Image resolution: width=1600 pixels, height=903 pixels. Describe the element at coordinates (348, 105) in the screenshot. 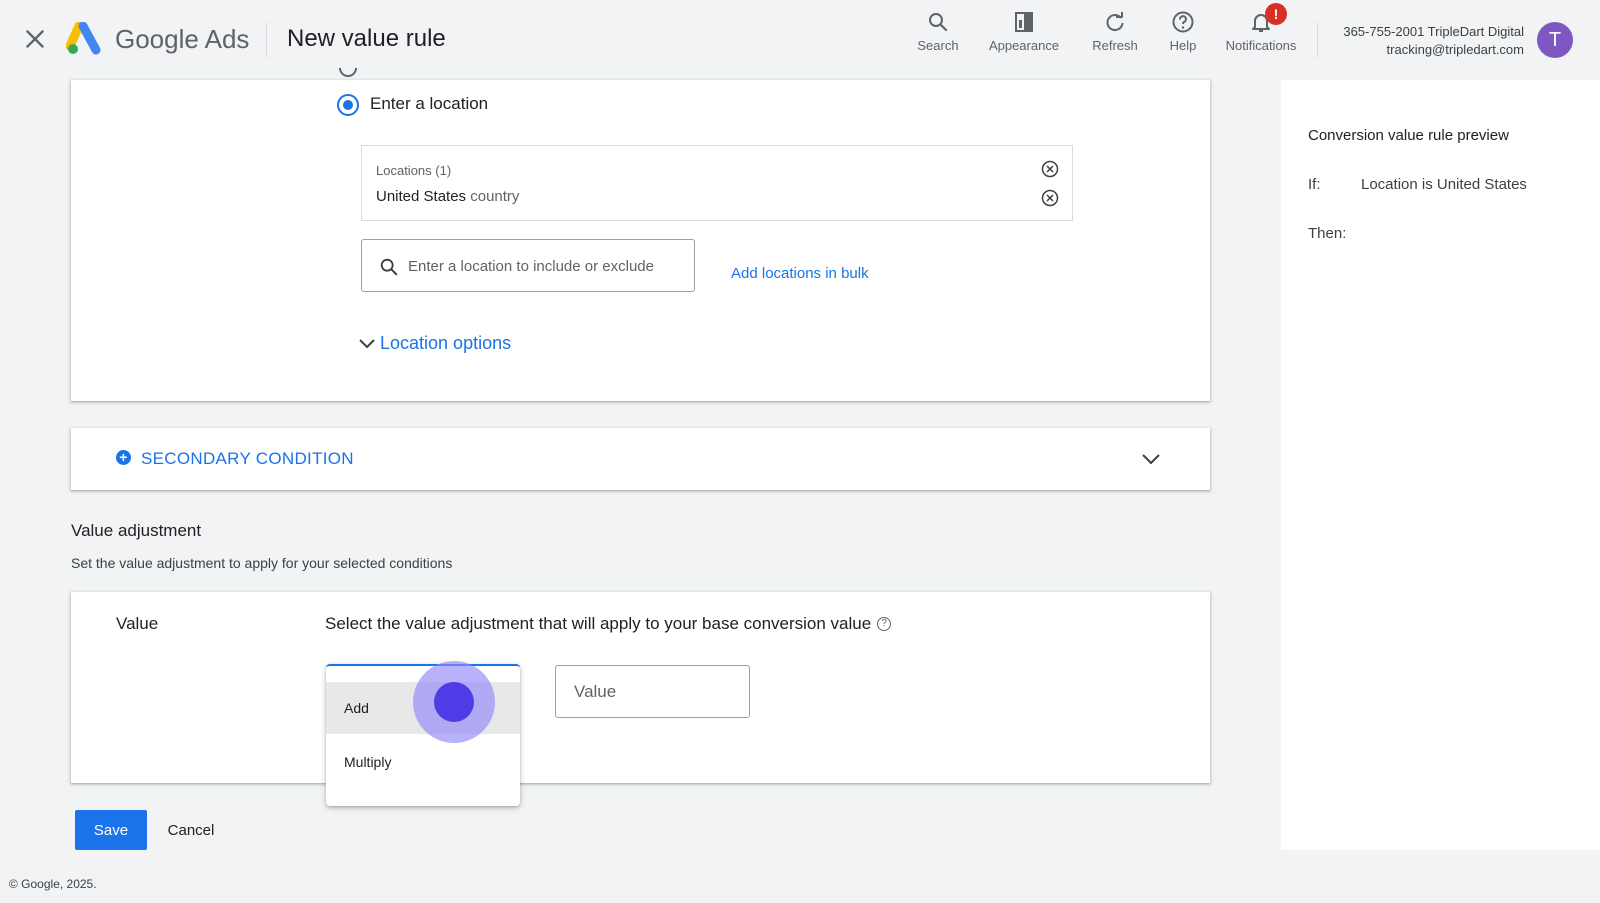

I see `enter-location-radio` at that location.